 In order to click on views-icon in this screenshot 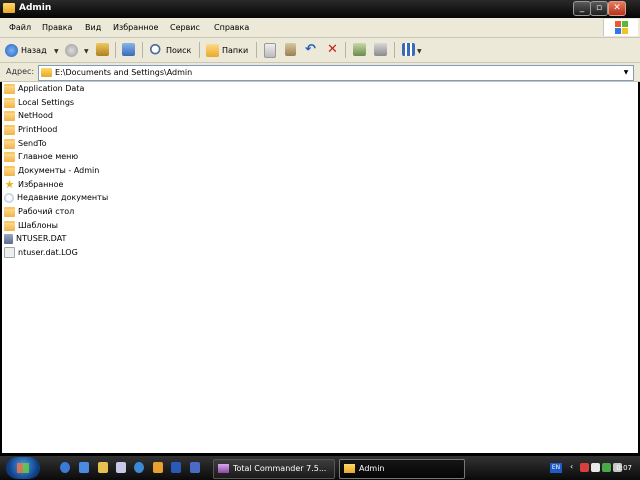, I will do `click(408, 49)`.